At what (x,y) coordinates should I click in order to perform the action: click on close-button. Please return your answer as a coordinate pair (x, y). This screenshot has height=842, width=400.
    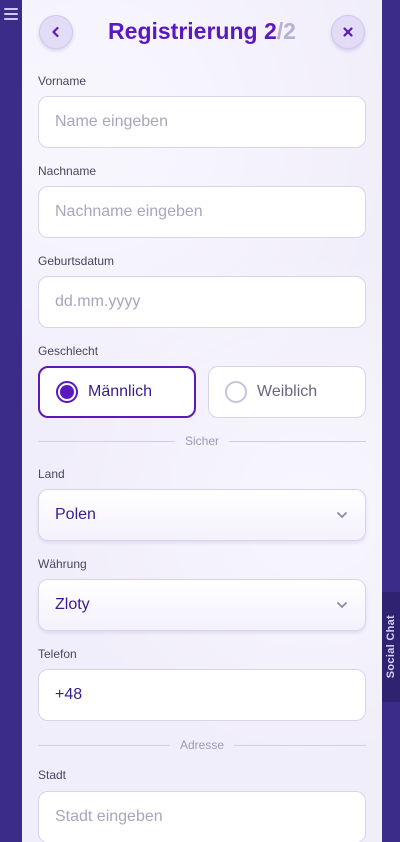
    Looking at the image, I should click on (348, 32).